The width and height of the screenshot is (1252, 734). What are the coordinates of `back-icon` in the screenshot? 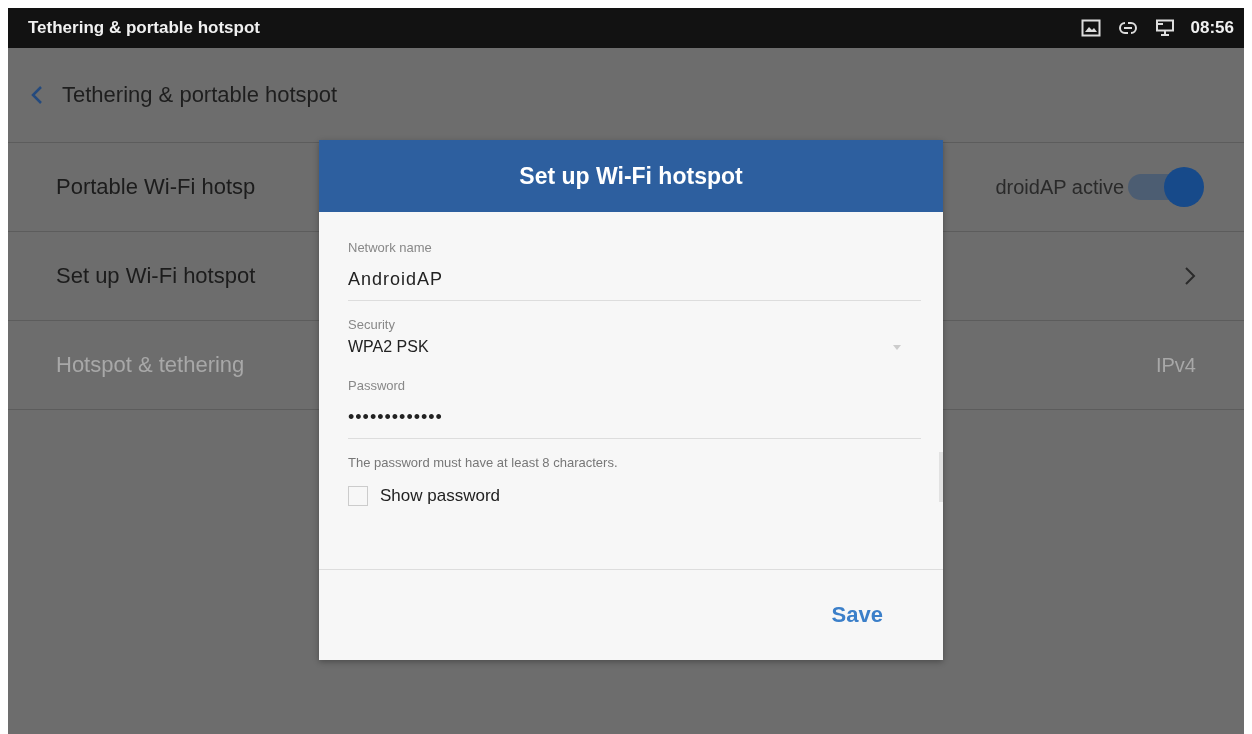 It's located at (37, 95).